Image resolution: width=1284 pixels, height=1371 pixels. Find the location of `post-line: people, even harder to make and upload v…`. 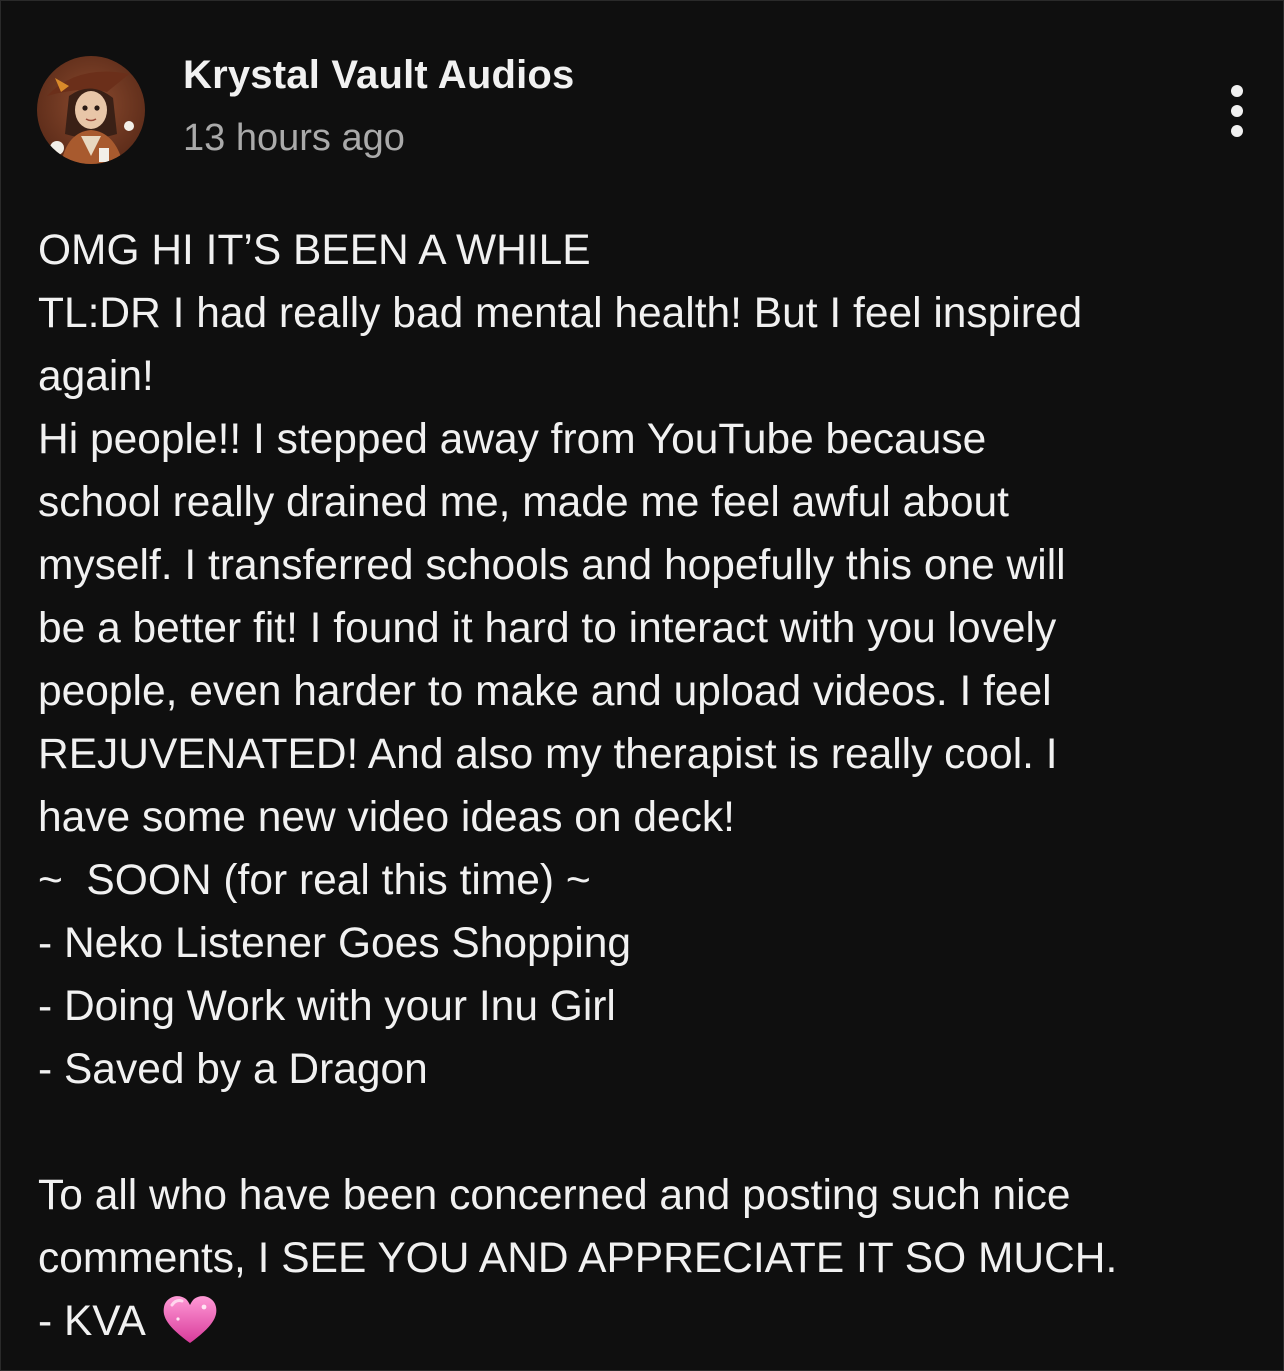

post-line: people, even harder to make and upload v… is located at coordinates (545, 691).